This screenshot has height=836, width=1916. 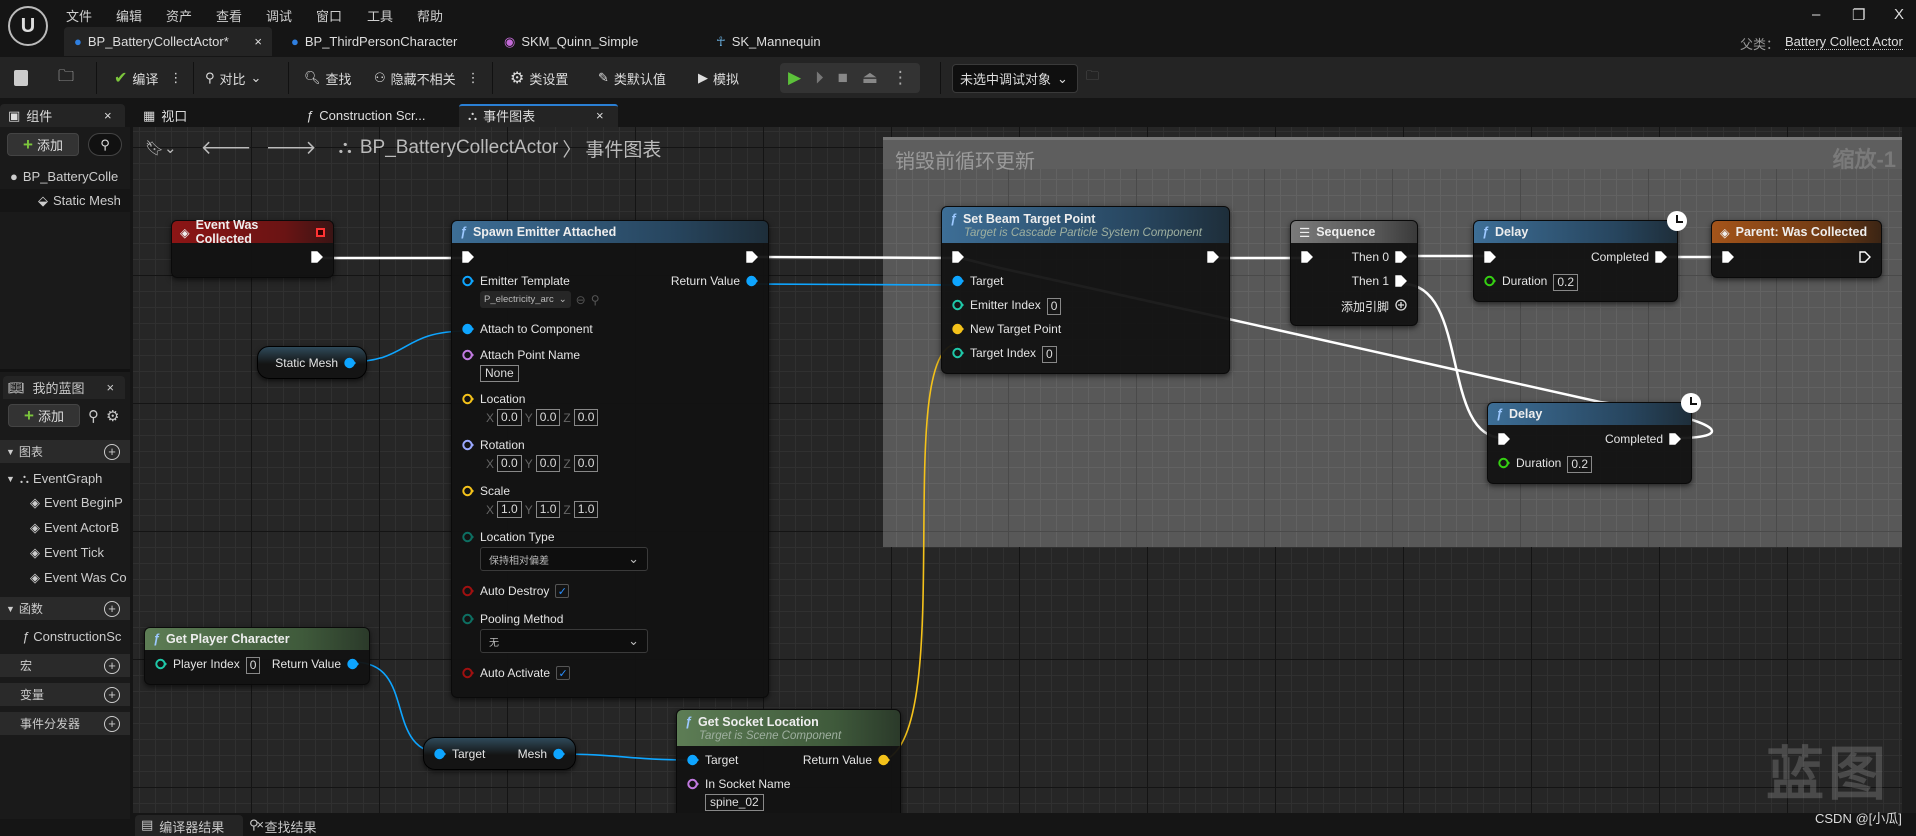 I want to click on simulate-button: ▶ 模拟, so click(x=718, y=78).